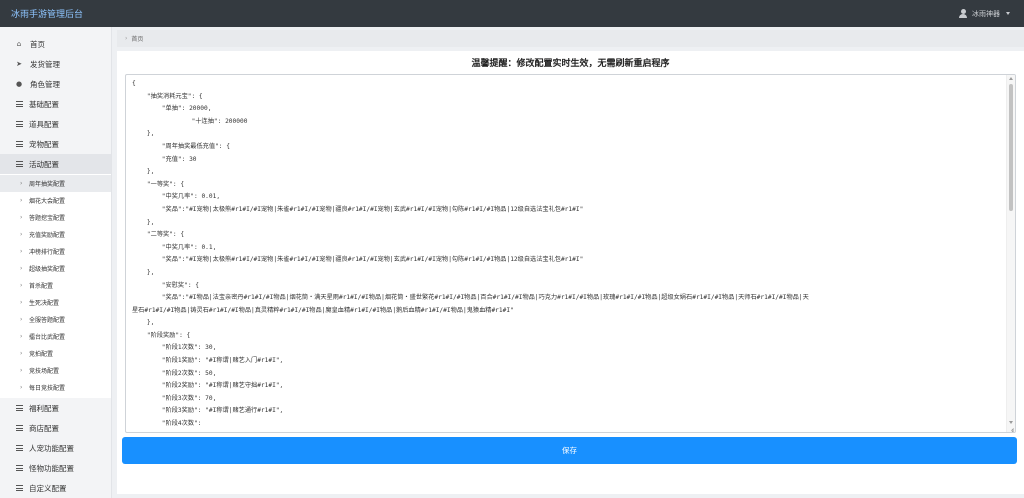 The height and width of the screenshot is (498, 1024). Describe the element at coordinates (167, 424) in the screenshot. I see `code-line: "阶段4次数":` at that location.